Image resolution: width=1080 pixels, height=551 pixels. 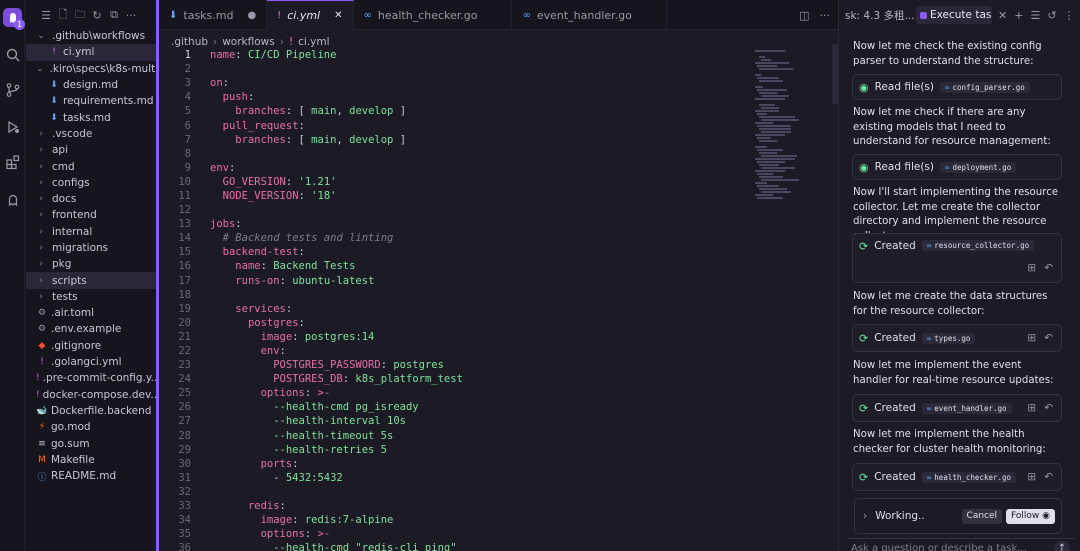 What do you see at coordinates (91, 280) in the screenshot?
I see `tree-folder: › scripts` at bounding box center [91, 280].